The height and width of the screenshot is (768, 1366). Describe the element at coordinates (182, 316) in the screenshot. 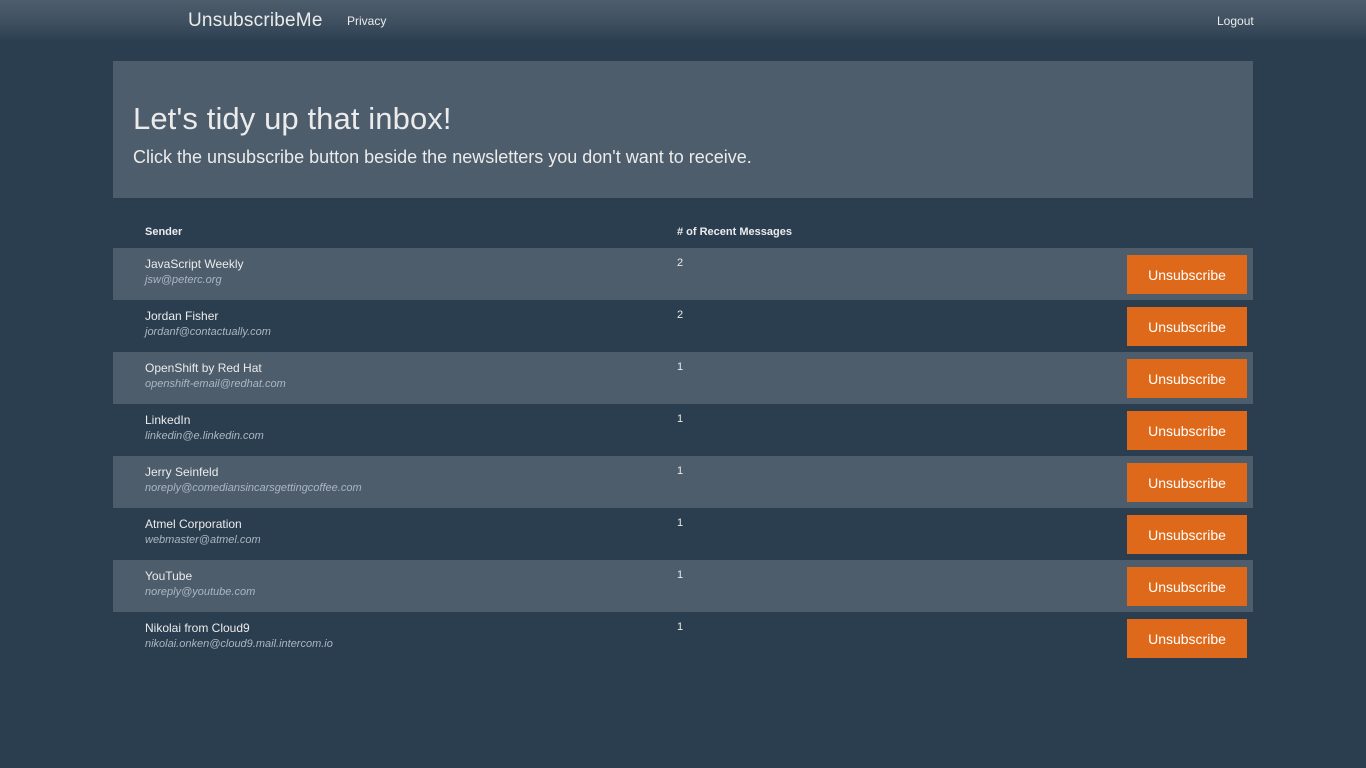

I see `sender-name: Jordan Fisher` at that location.